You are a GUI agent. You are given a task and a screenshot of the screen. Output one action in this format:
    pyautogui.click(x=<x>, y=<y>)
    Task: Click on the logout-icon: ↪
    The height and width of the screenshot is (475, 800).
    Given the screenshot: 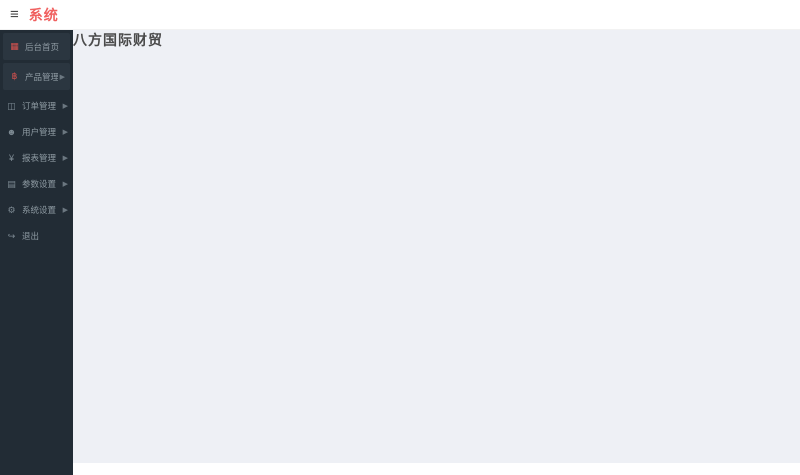 What is the action you would take?
    pyautogui.click(x=11, y=235)
    